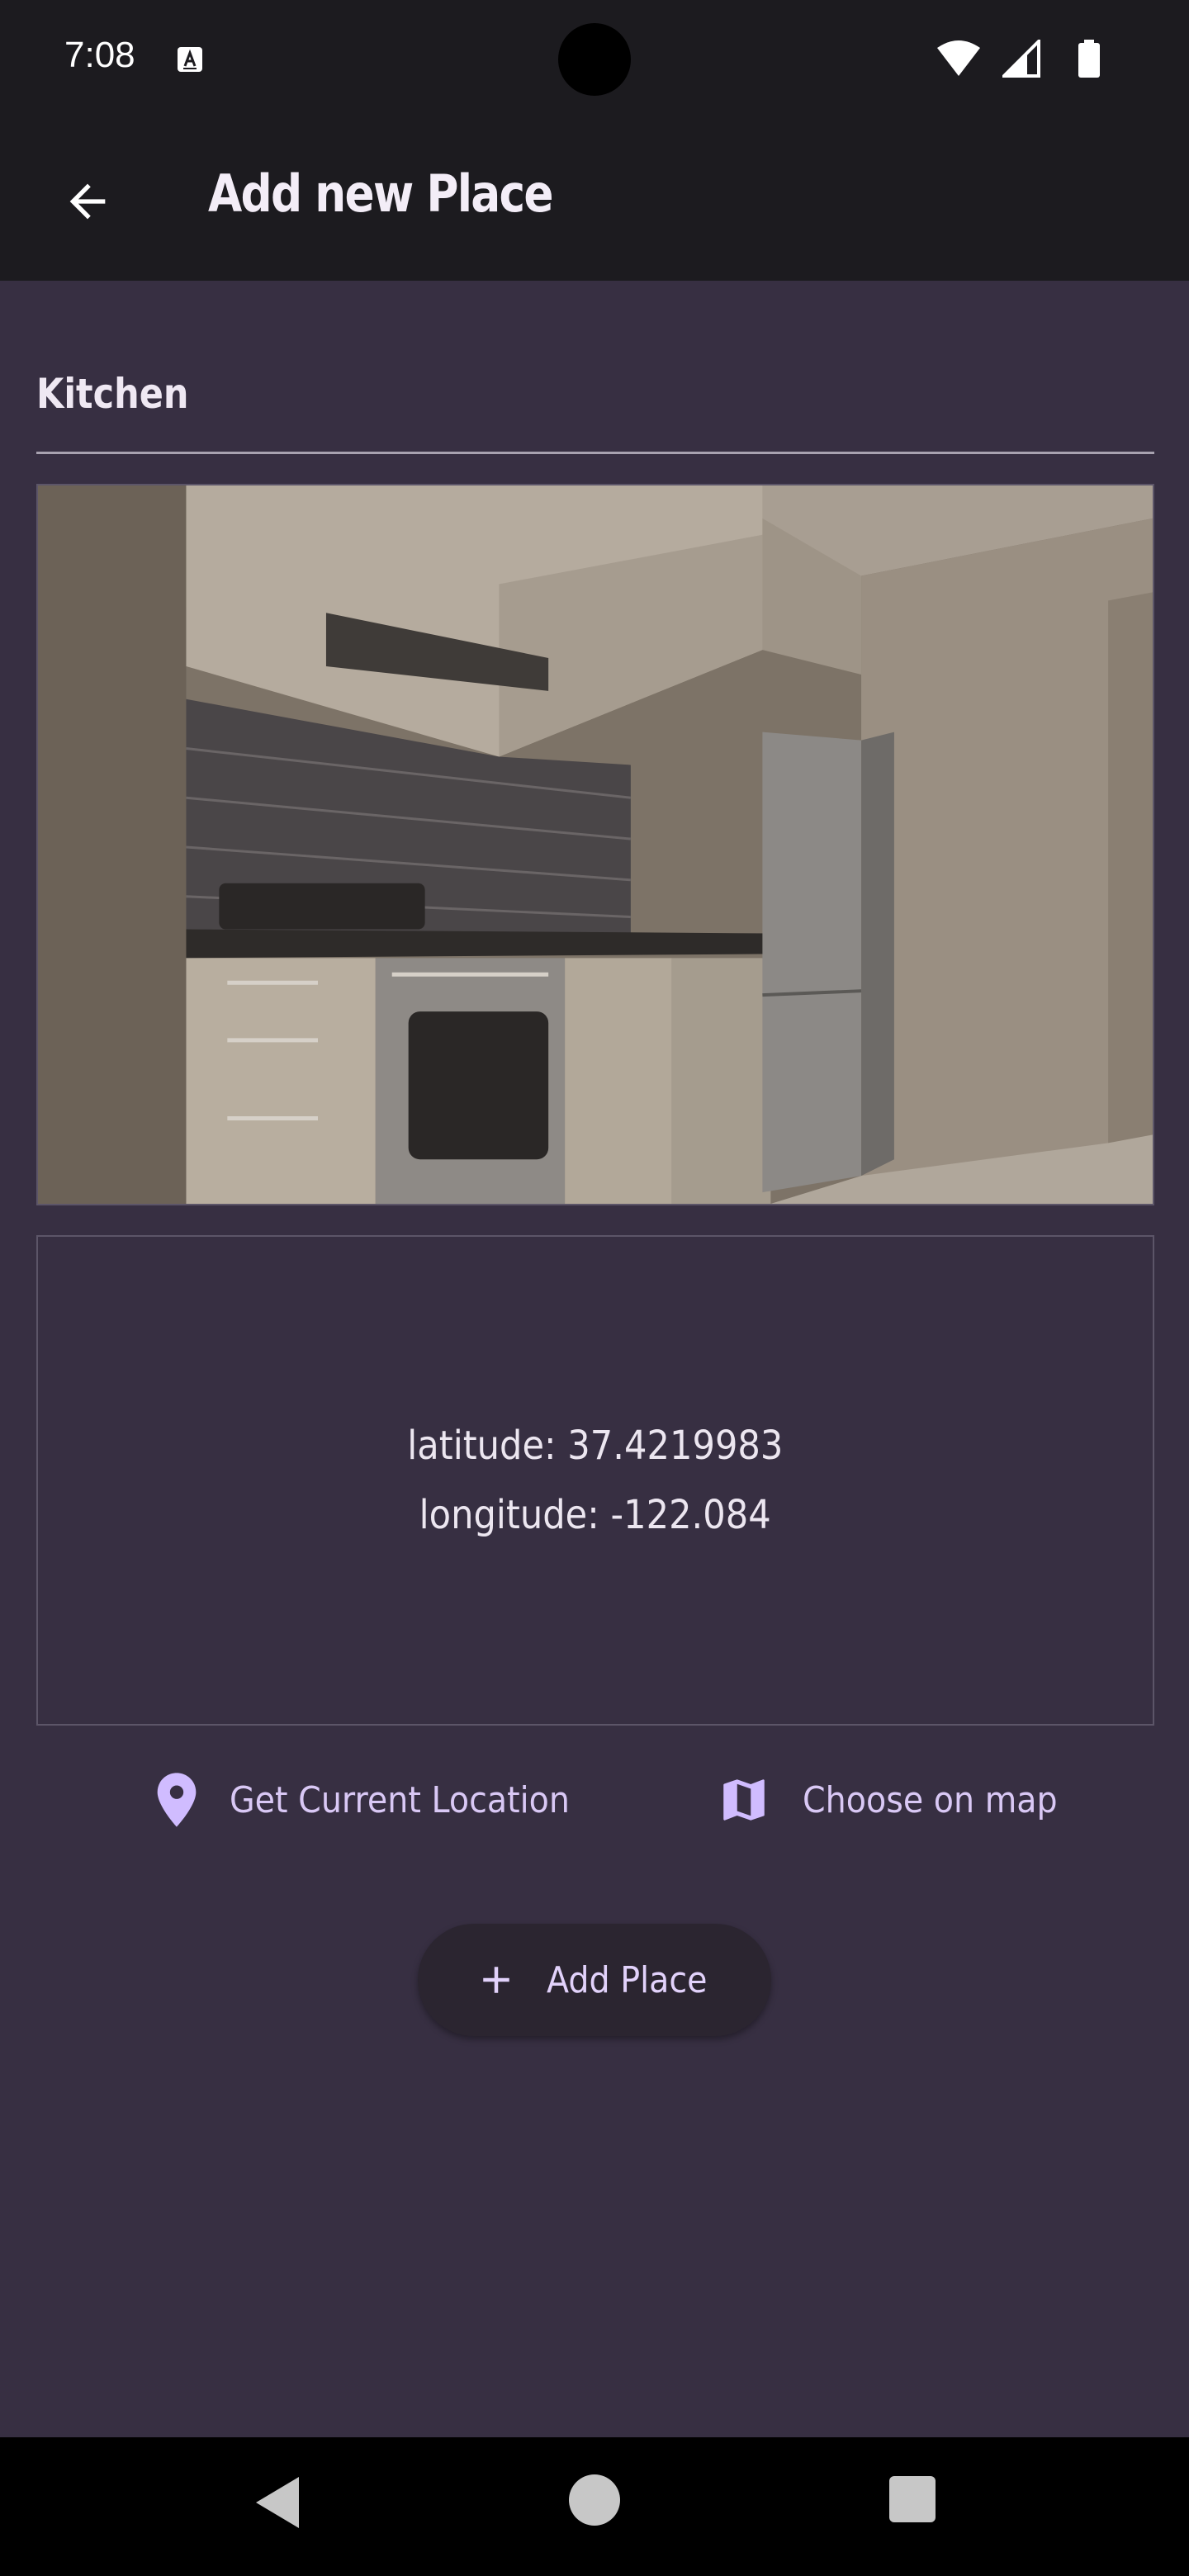 The height and width of the screenshot is (2576, 1189). I want to click on camera-cutout, so click(594, 59).